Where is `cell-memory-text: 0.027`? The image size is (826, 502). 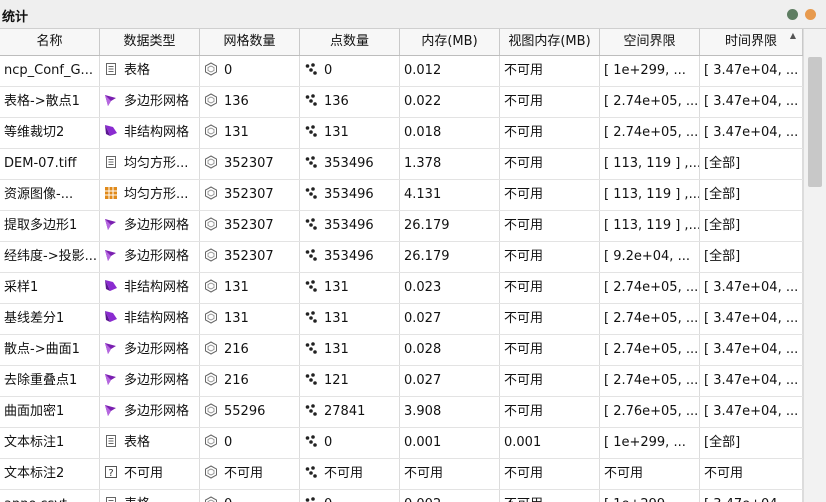 cell-memory-text: 0.027 is located at coordinates (423, 318).